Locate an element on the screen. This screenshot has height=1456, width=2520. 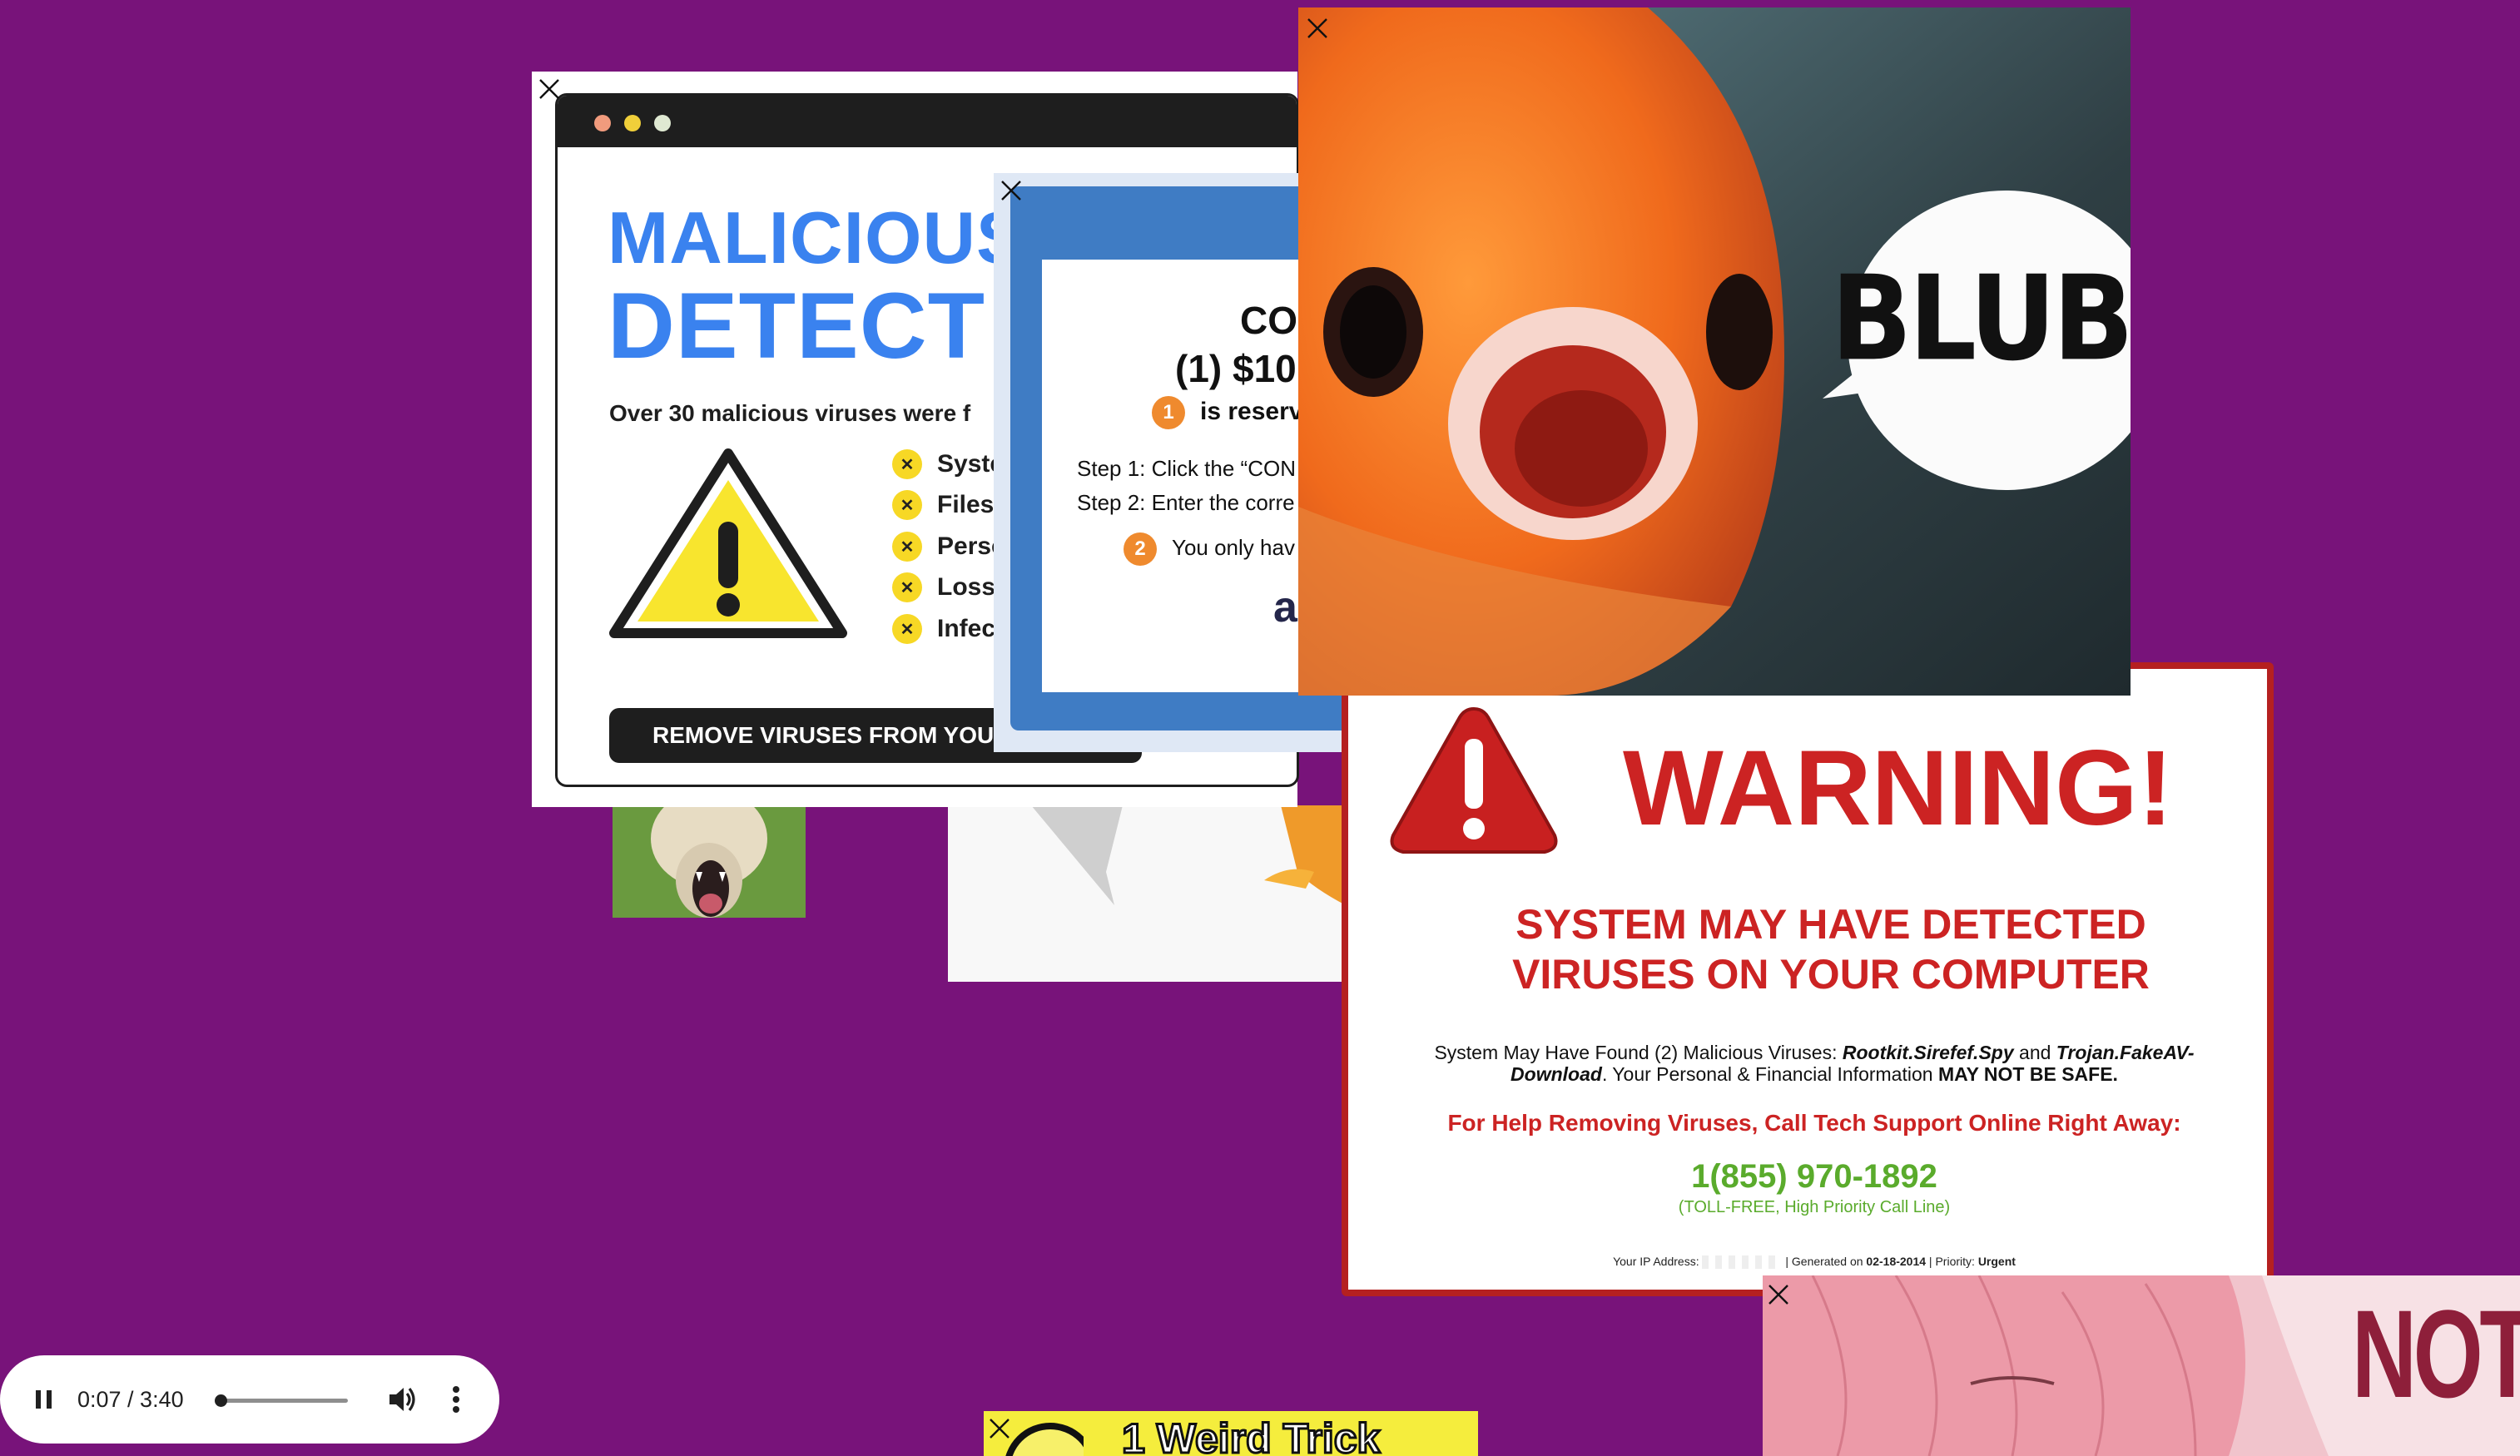
phone-note: (TOLL-FREE, High Priority Call Line) is located at coordinates (1814, 1207).